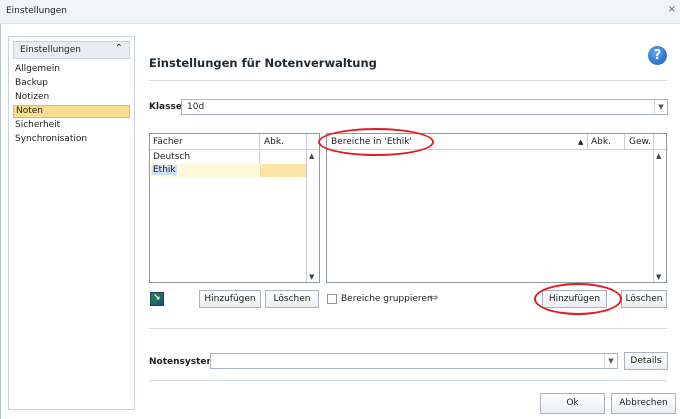 Image resolution: width=680 pixels, height=419 pixels. Describe the element at coordinates (646, 361) in the screenshot. I see `details-button: Details` at that location.